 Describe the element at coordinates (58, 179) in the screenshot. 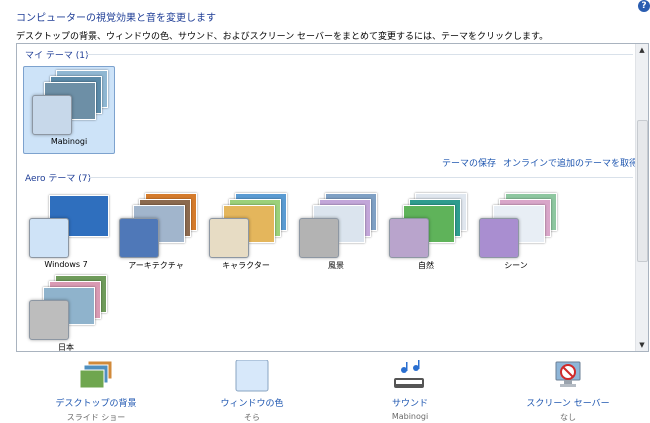

I see `aero-themes-heading: Aero テーマ (7)` at that location.